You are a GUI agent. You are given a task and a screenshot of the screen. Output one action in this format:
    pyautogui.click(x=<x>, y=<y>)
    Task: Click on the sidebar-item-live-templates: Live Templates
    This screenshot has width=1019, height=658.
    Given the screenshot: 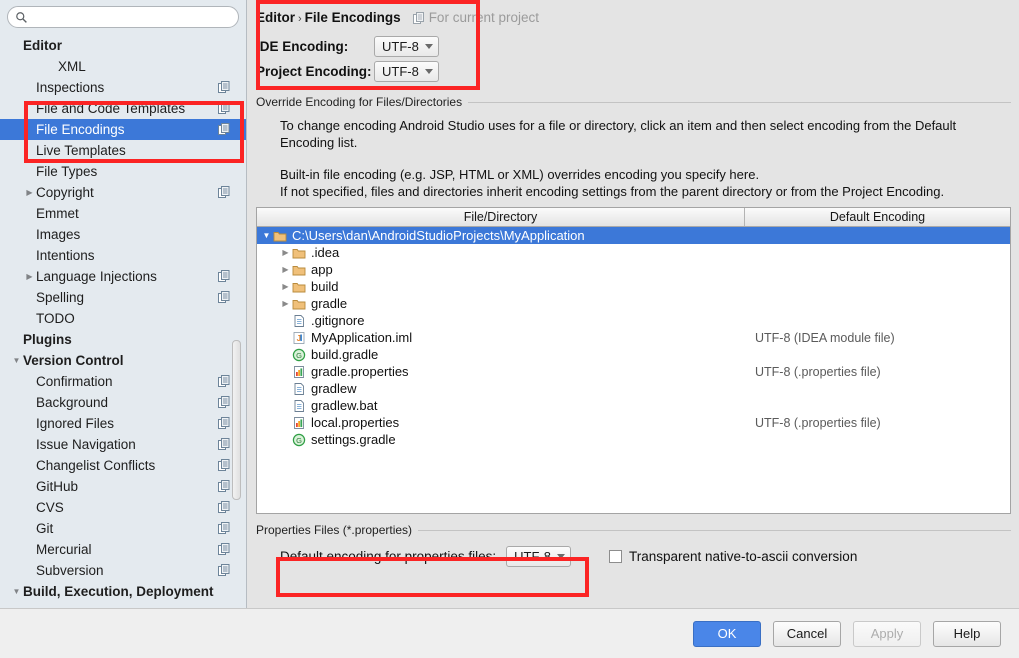 What is the action you would take?
    pyautogui.click(x=123, y=150)
    